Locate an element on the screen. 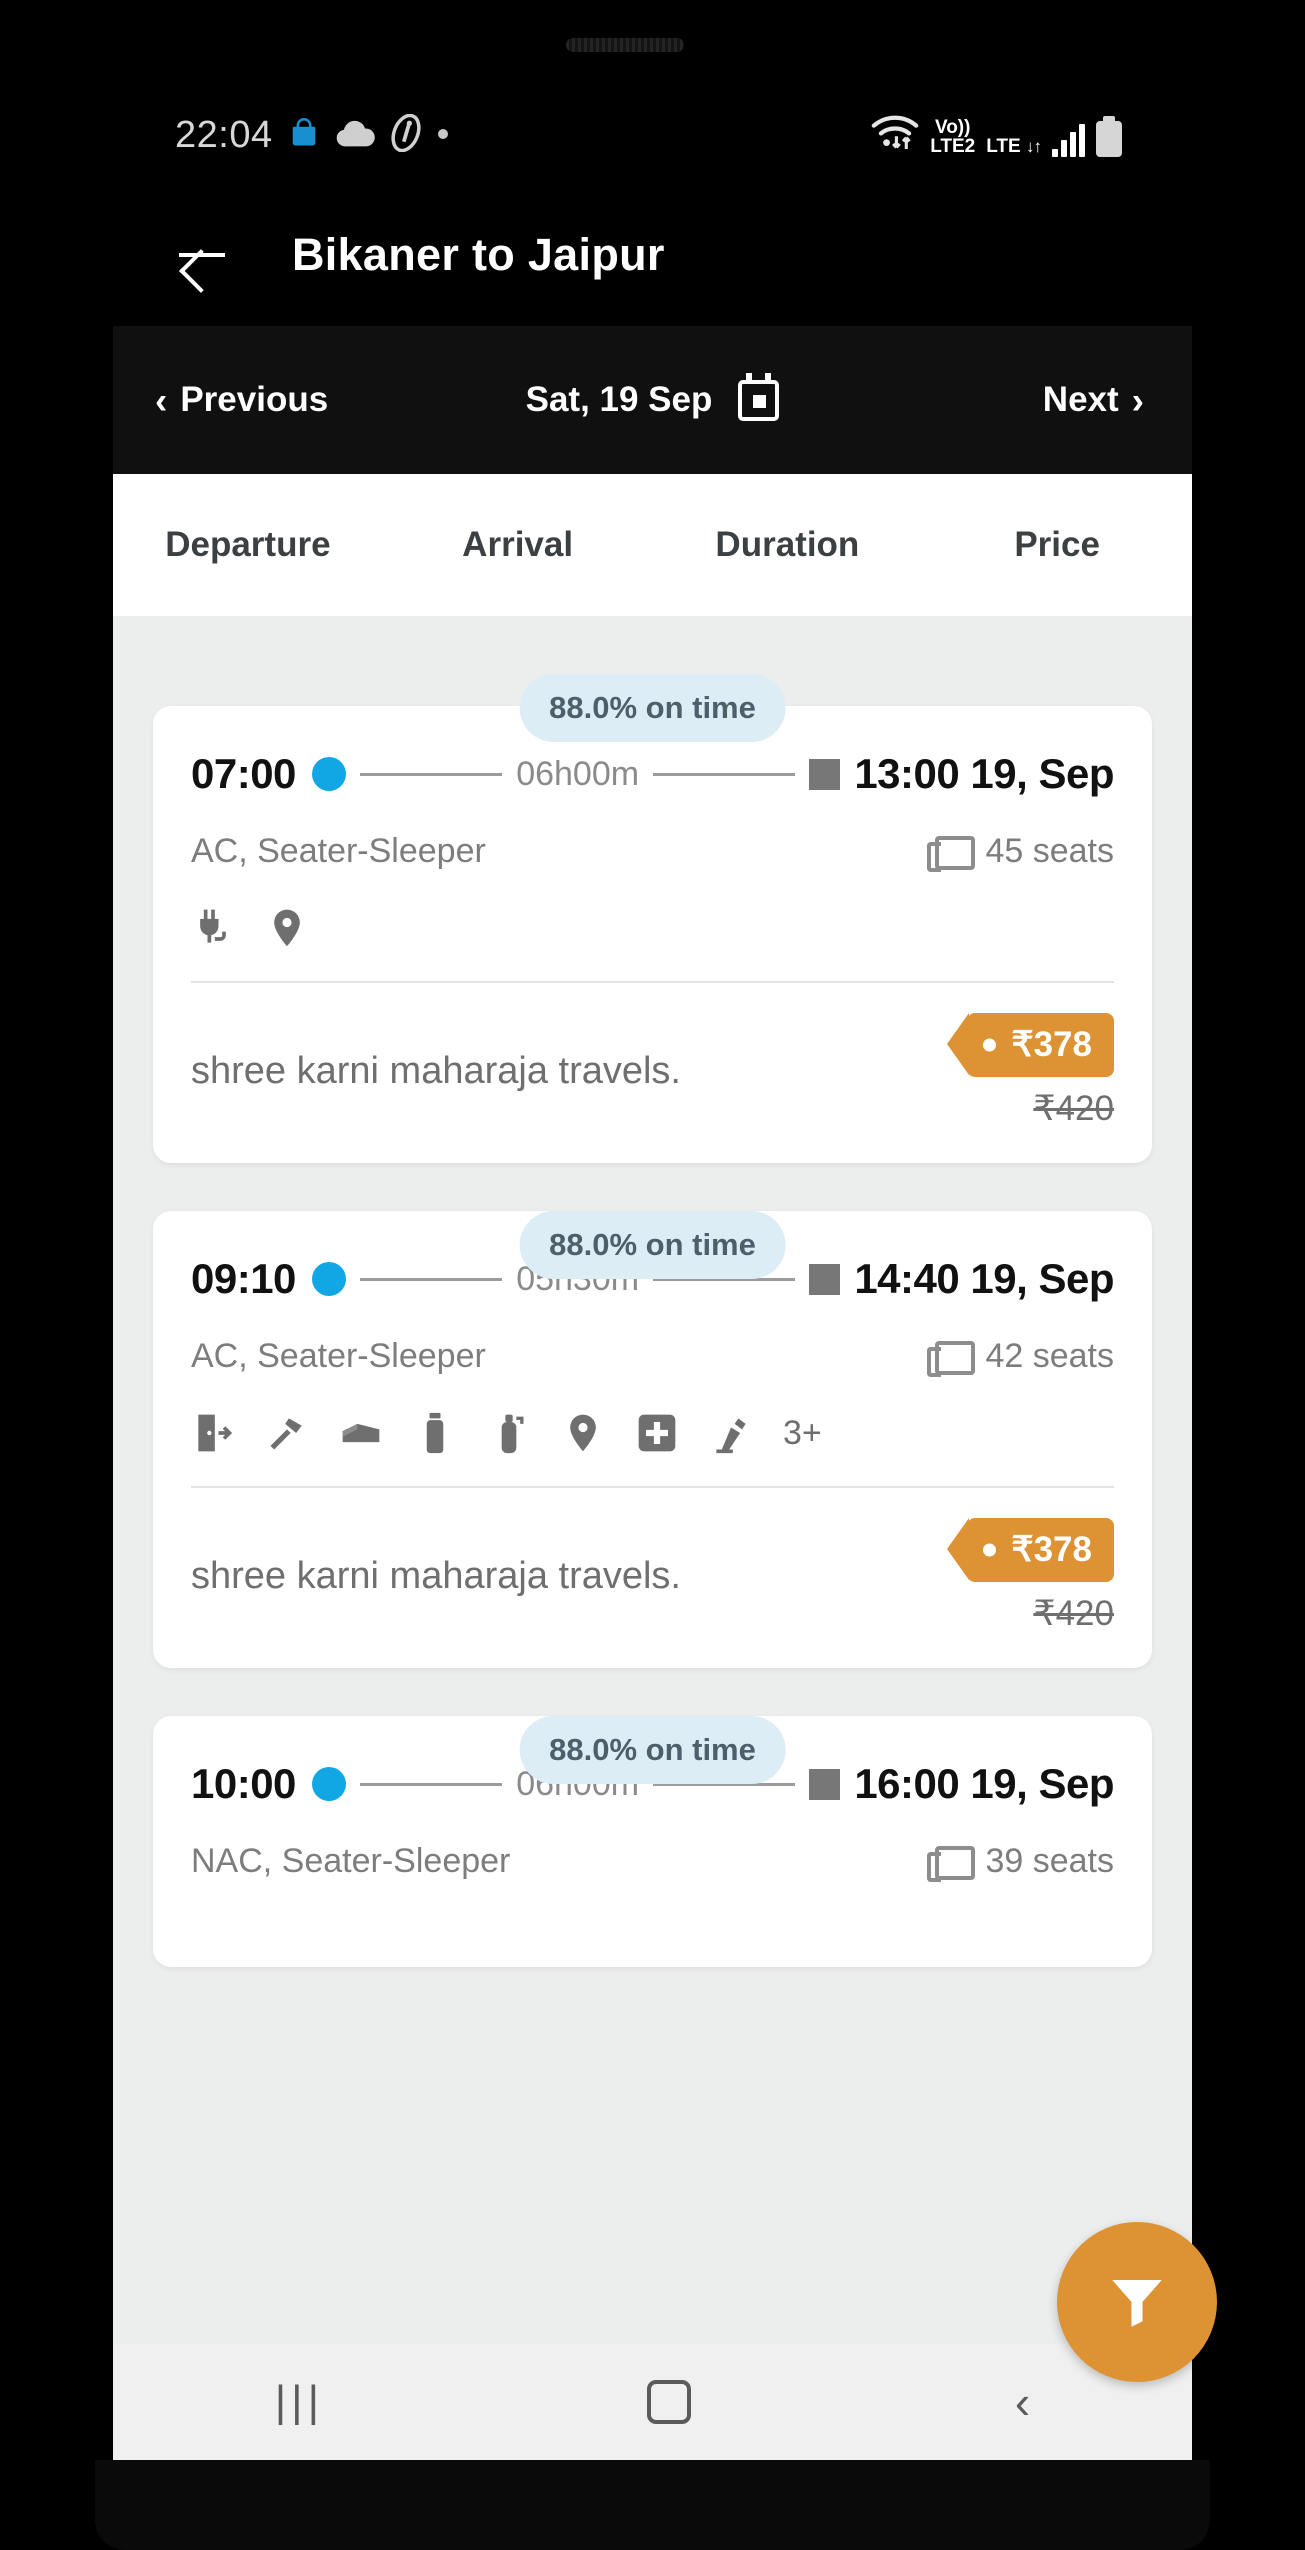 The image size is (1305, 2550). selected-date-label: Sat, 19 Sep is located at coordinates (619, 399).